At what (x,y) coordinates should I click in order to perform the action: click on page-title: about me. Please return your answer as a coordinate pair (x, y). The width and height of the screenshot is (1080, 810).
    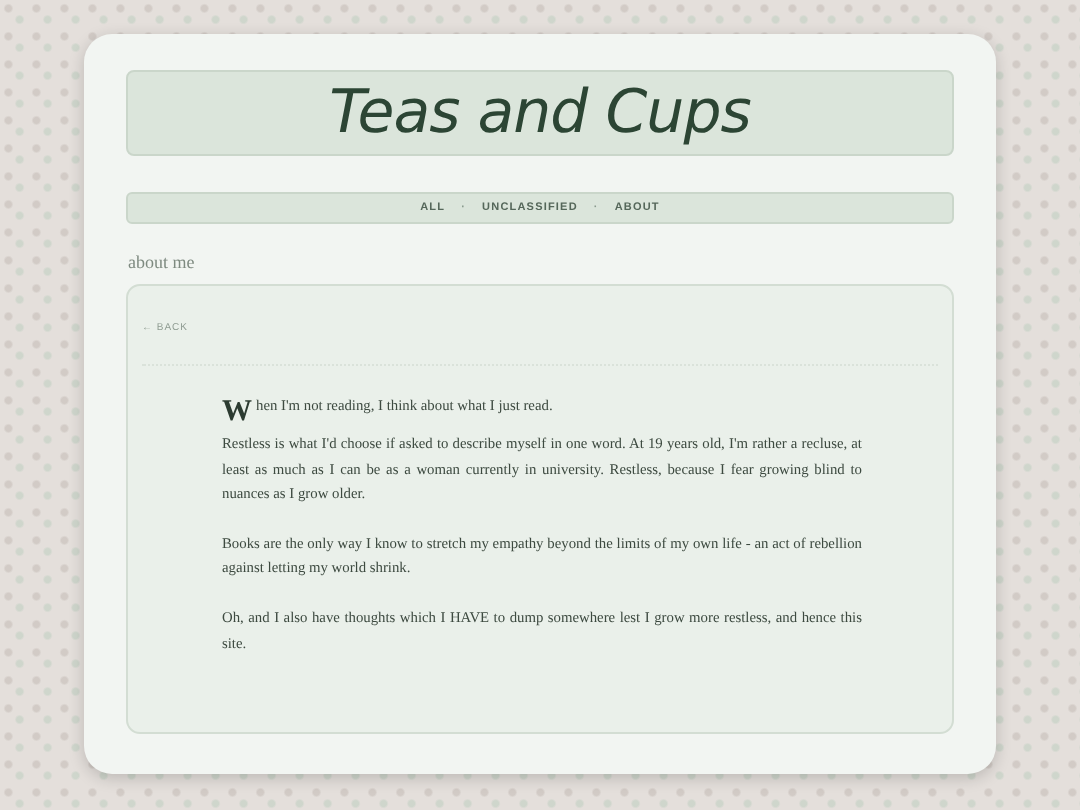
    Looking at the image, I should click on (162, 262).